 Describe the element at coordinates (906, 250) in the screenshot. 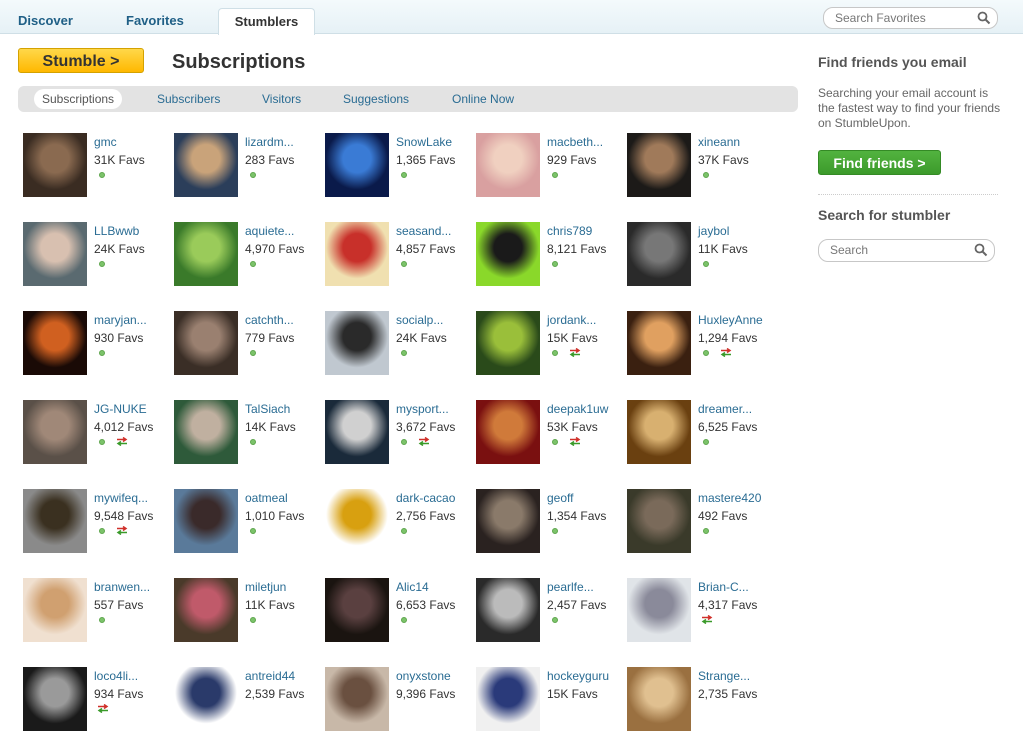

I see `search-stumbler-input: Search` at that location.